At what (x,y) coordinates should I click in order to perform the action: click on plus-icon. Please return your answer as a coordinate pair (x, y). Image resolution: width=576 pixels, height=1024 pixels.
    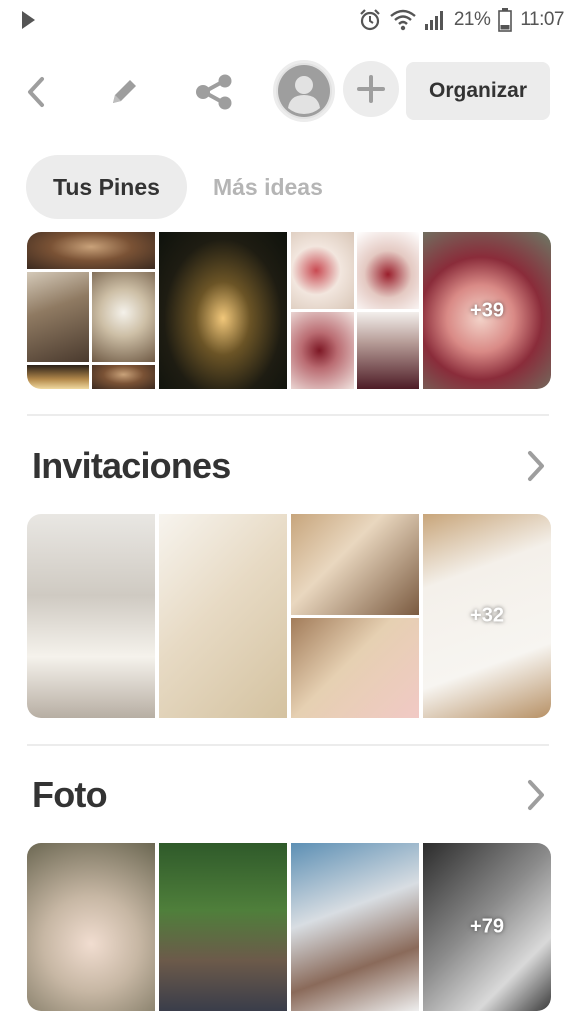
    Looking at the image, I should click on (371, 89).